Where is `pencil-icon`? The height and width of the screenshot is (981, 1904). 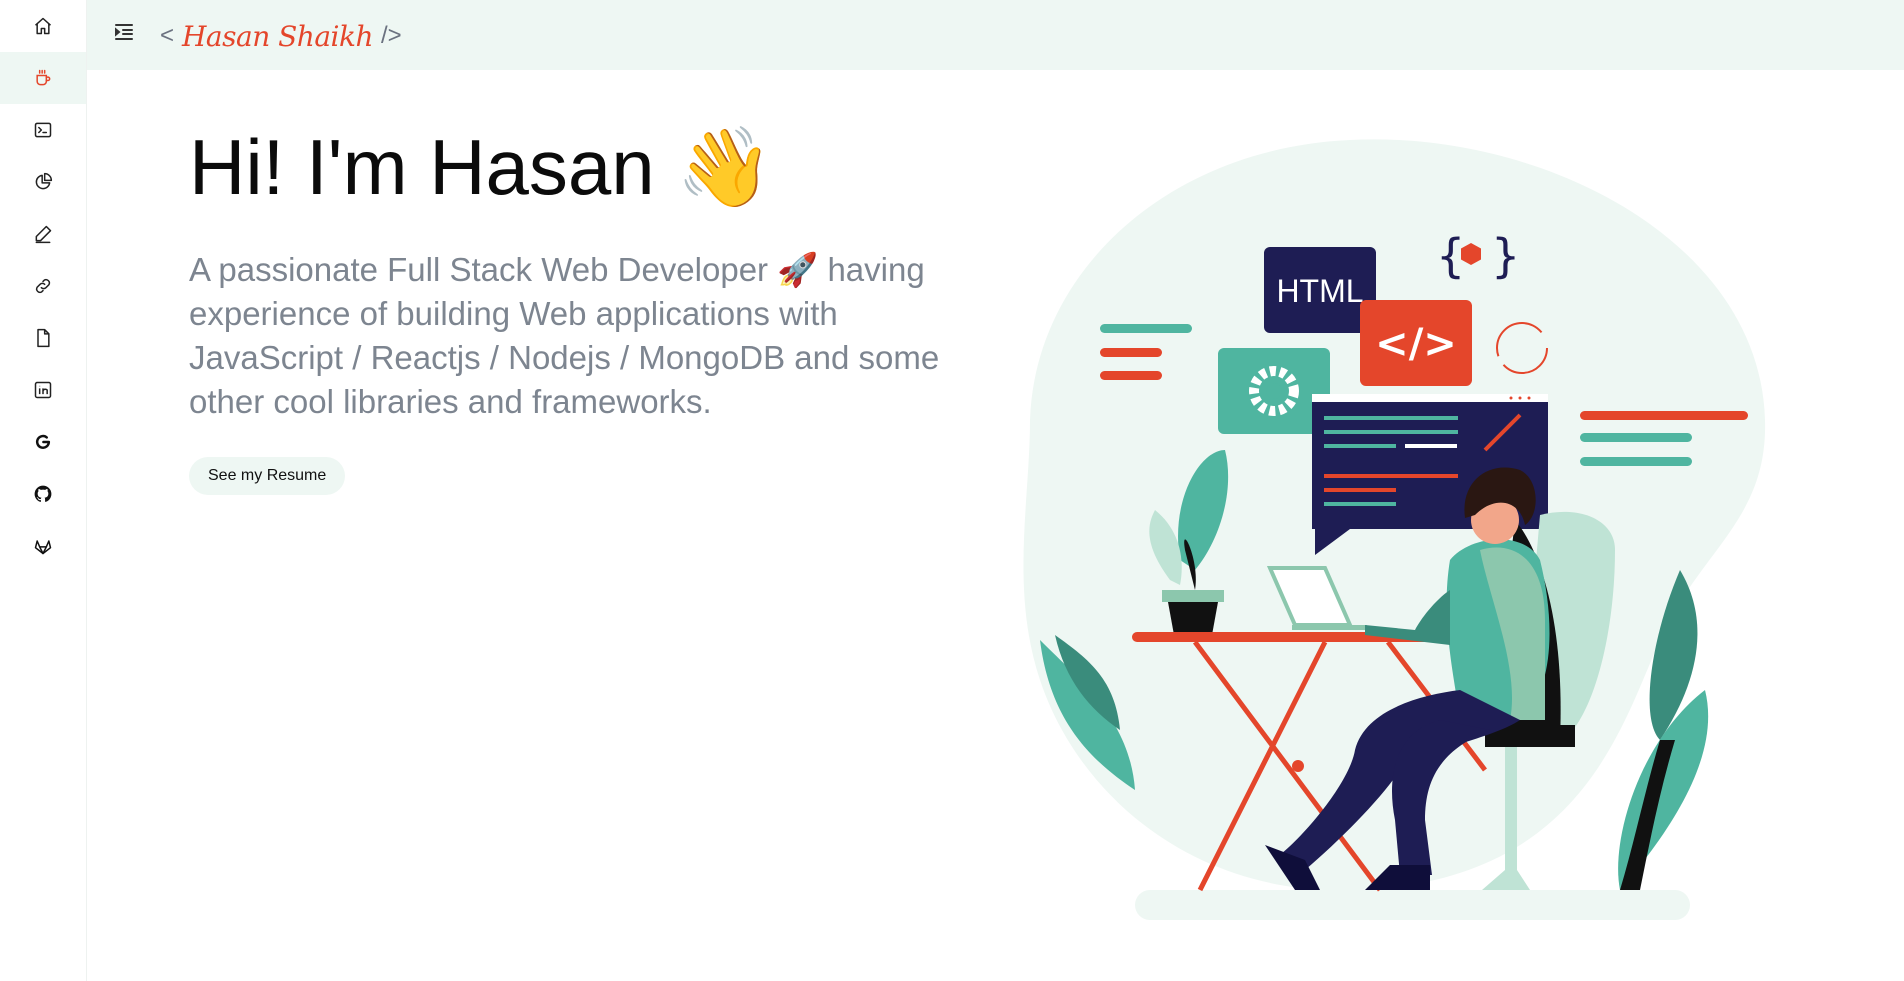 pencil-icon is located at coordinates (43, 234).